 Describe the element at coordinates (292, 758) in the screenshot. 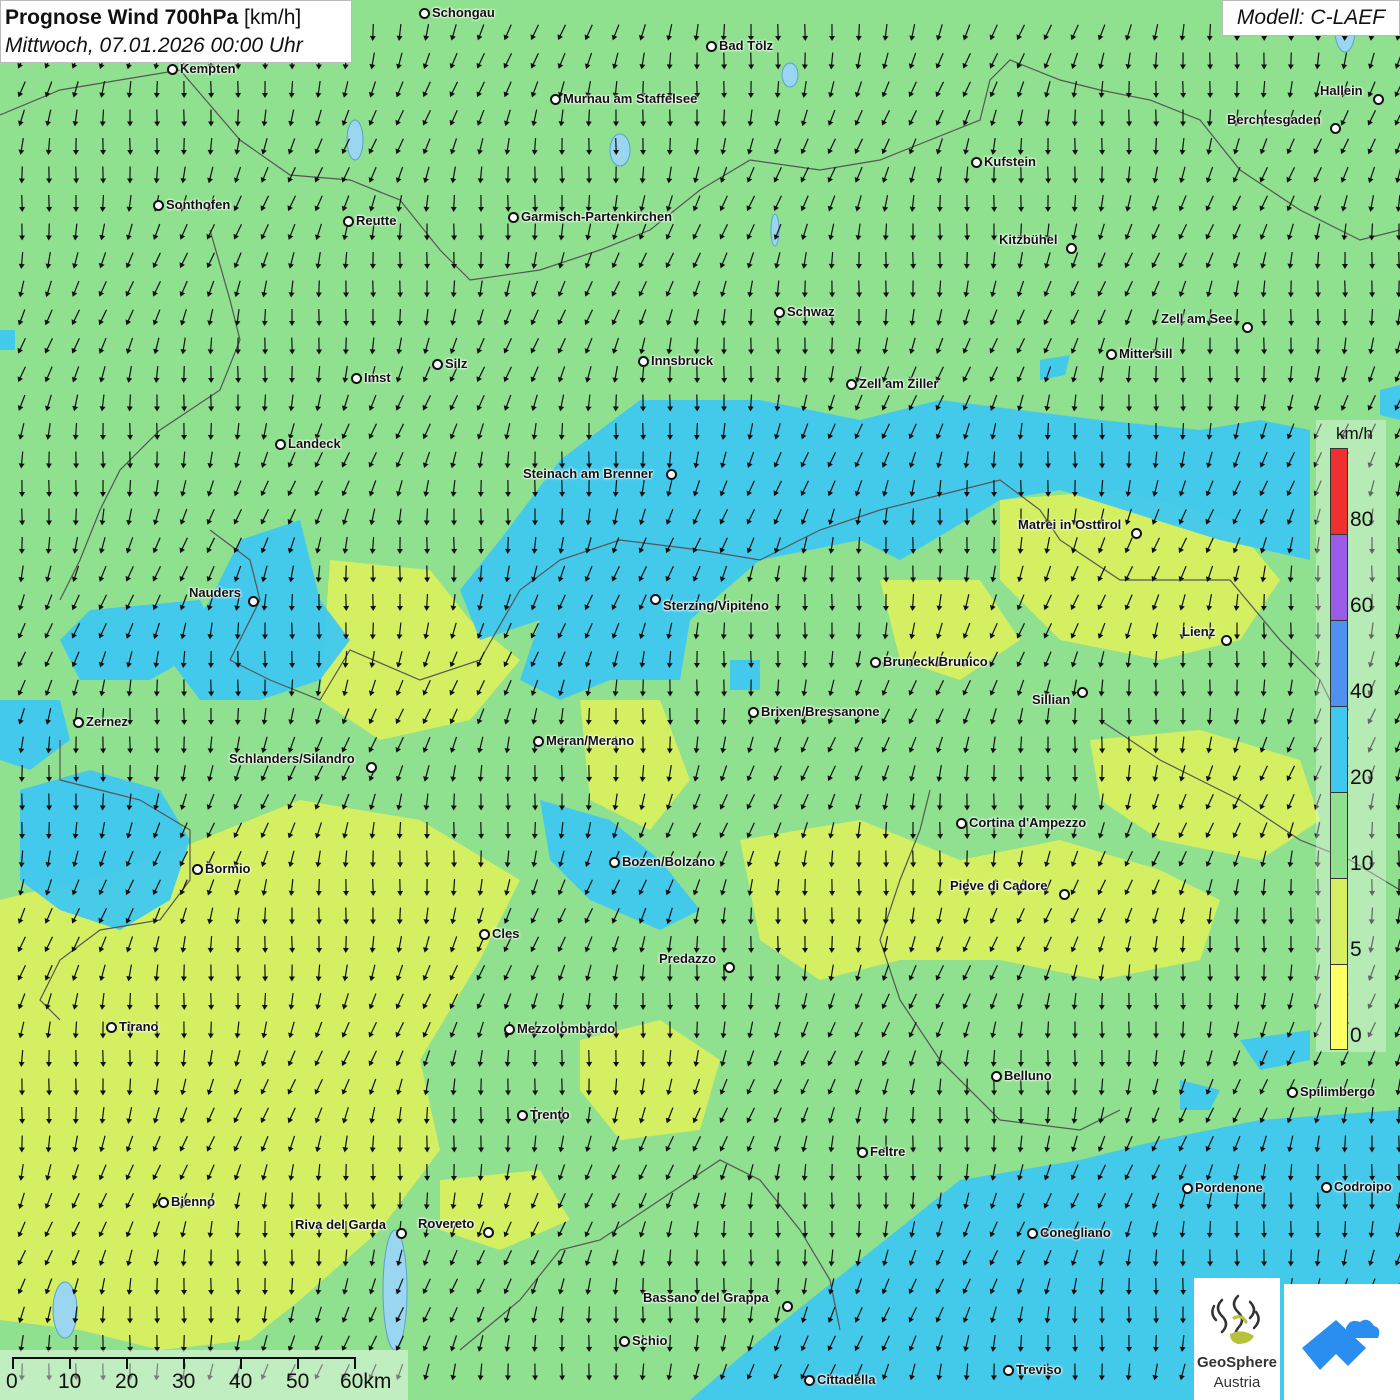

I see `city-label: Schlanders/Silandro` at that location.